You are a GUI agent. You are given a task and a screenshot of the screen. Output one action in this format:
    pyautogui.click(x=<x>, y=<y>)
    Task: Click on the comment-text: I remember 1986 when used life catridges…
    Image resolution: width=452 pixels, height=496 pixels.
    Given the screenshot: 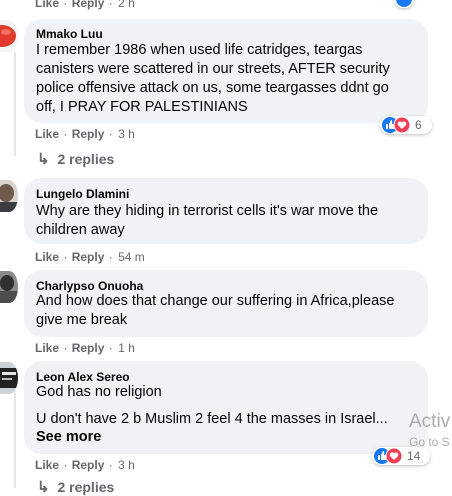 What is the action you would take?
    pyautogui.click(x=199, y=50)
    